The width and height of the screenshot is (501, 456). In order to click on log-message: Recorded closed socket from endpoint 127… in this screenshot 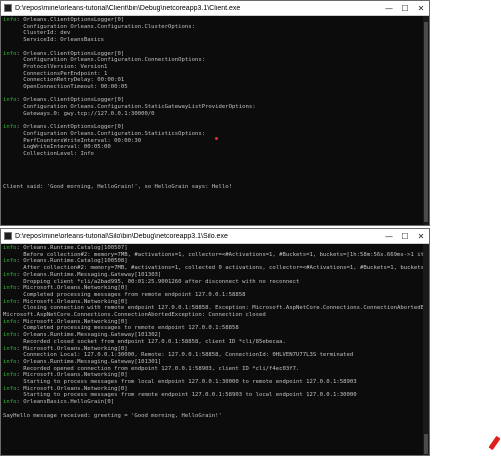, I will do `click(144, 341)`.